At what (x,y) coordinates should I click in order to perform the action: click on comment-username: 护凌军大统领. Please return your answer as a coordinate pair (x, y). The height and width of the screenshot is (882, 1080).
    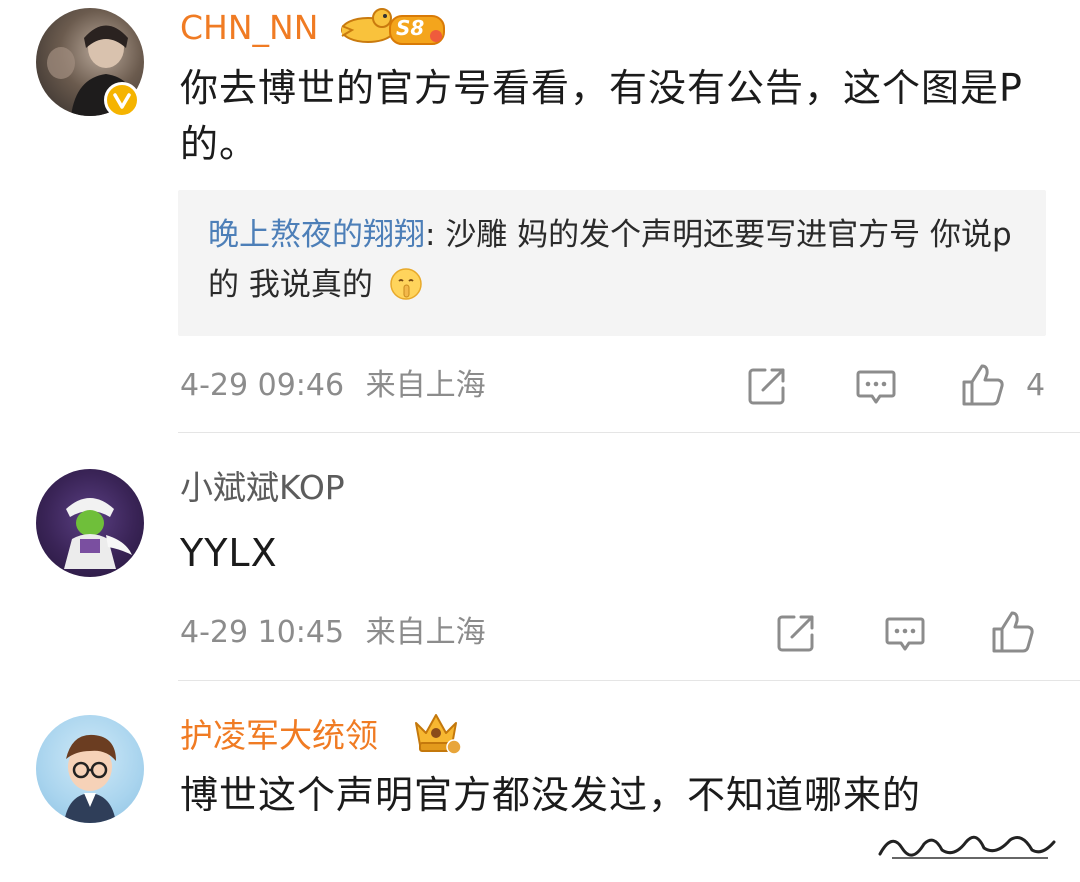
    Looking at the image, I should click on (279, 736).